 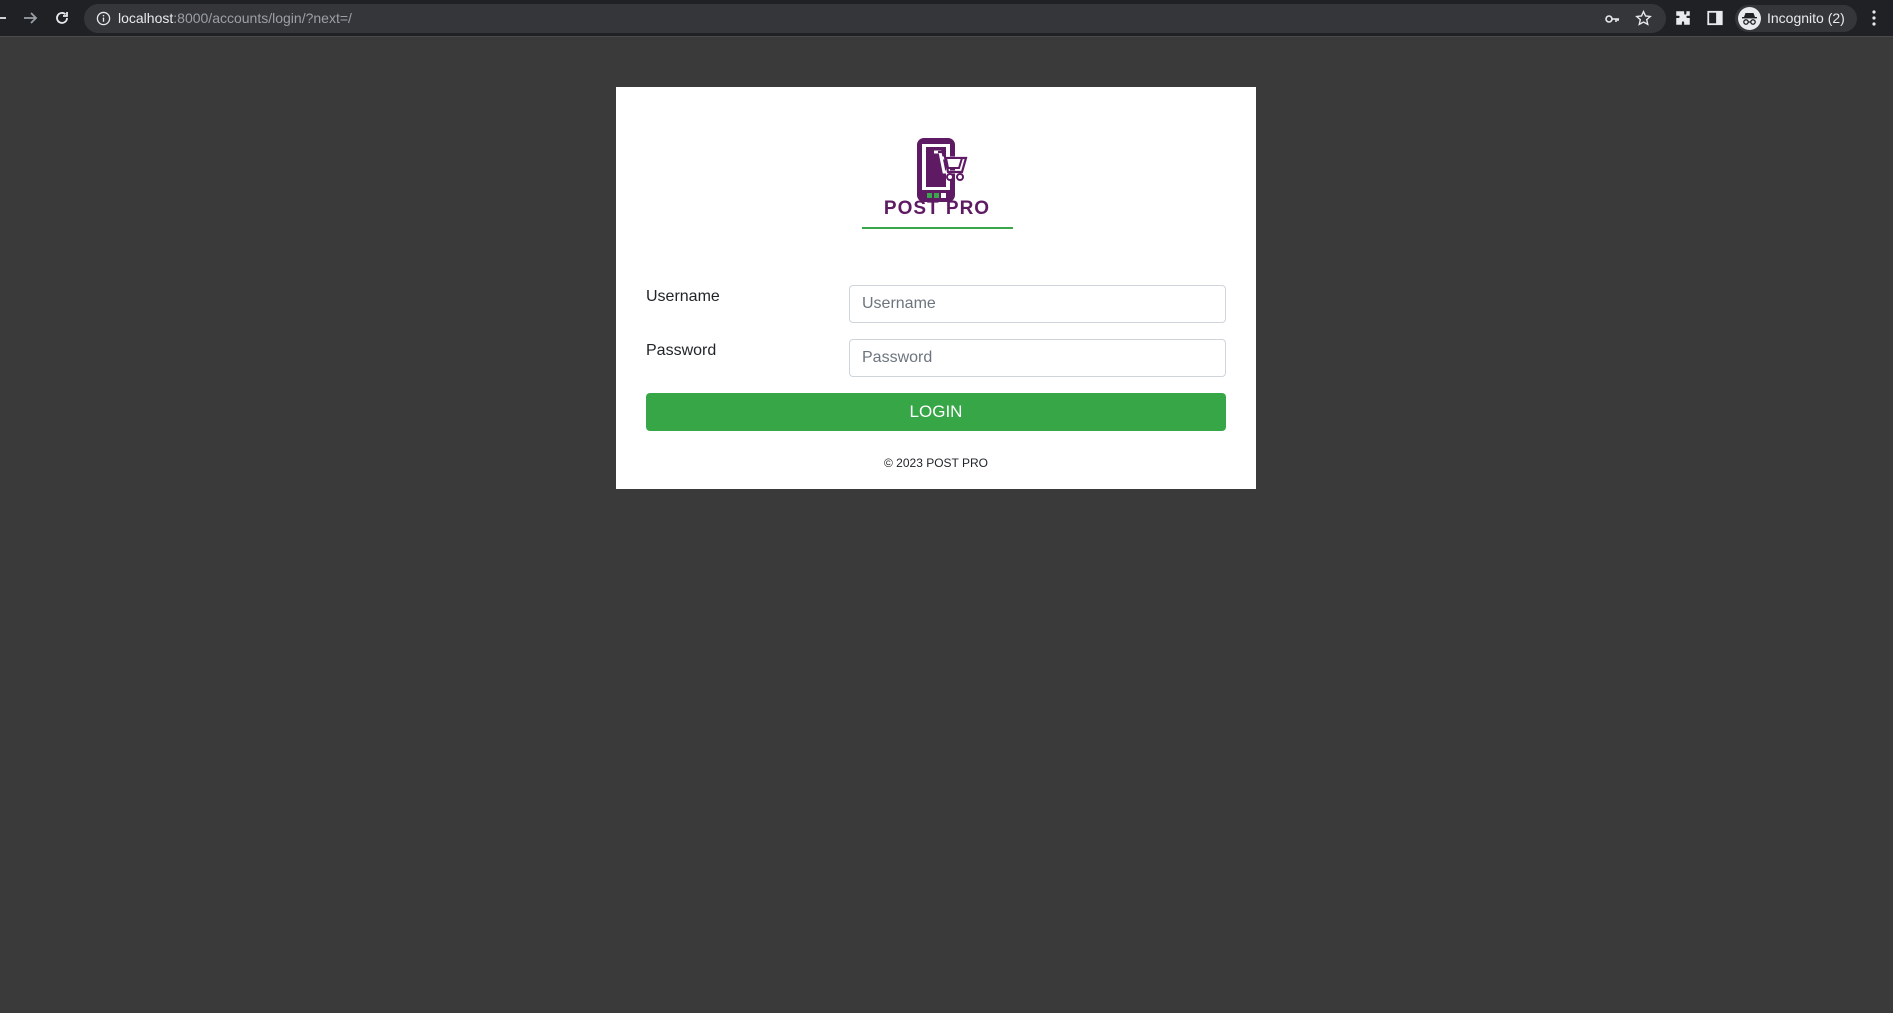 What do you see at coordinates (262, 18) in the screenshot?
I see `url-path: :8000/accounts/login/?next=/` at bounding box center [262, 18].